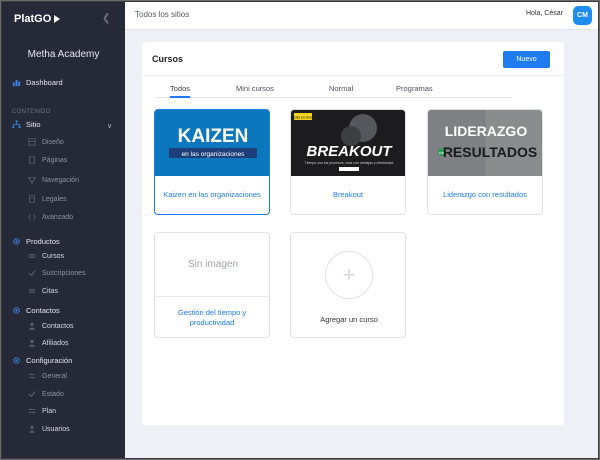 The width and height of the screenshot is (600, 460). Describe the element at coordinates (31, 112) in the screenshot. I see `section-label: CONTENIDO` at that location.